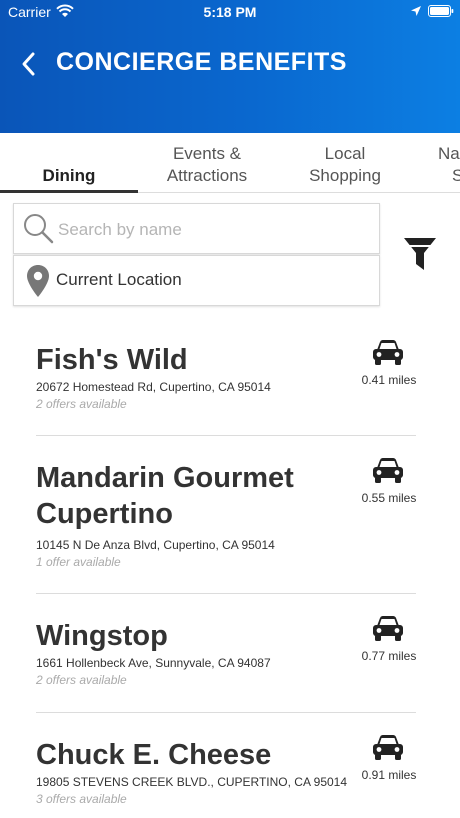 This screenshot has width=460, height=818. I want to click on tab-label-line1: Events &, so click(207, 153).